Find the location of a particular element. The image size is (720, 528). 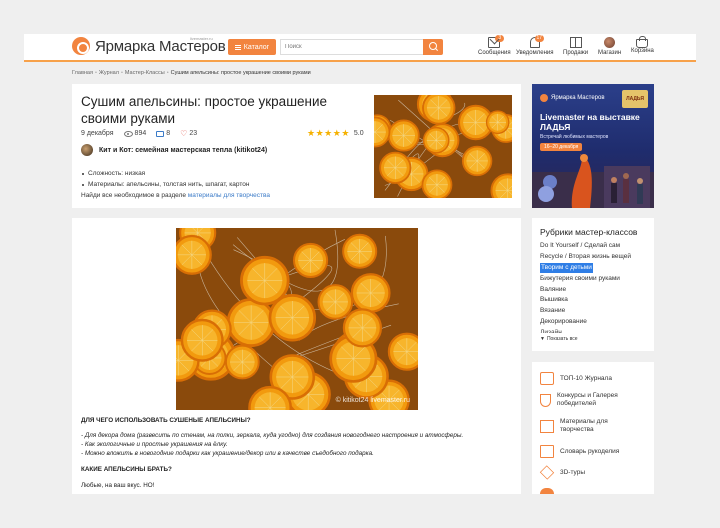

nav-sales: Продажи is located at coordinates (575, 46).